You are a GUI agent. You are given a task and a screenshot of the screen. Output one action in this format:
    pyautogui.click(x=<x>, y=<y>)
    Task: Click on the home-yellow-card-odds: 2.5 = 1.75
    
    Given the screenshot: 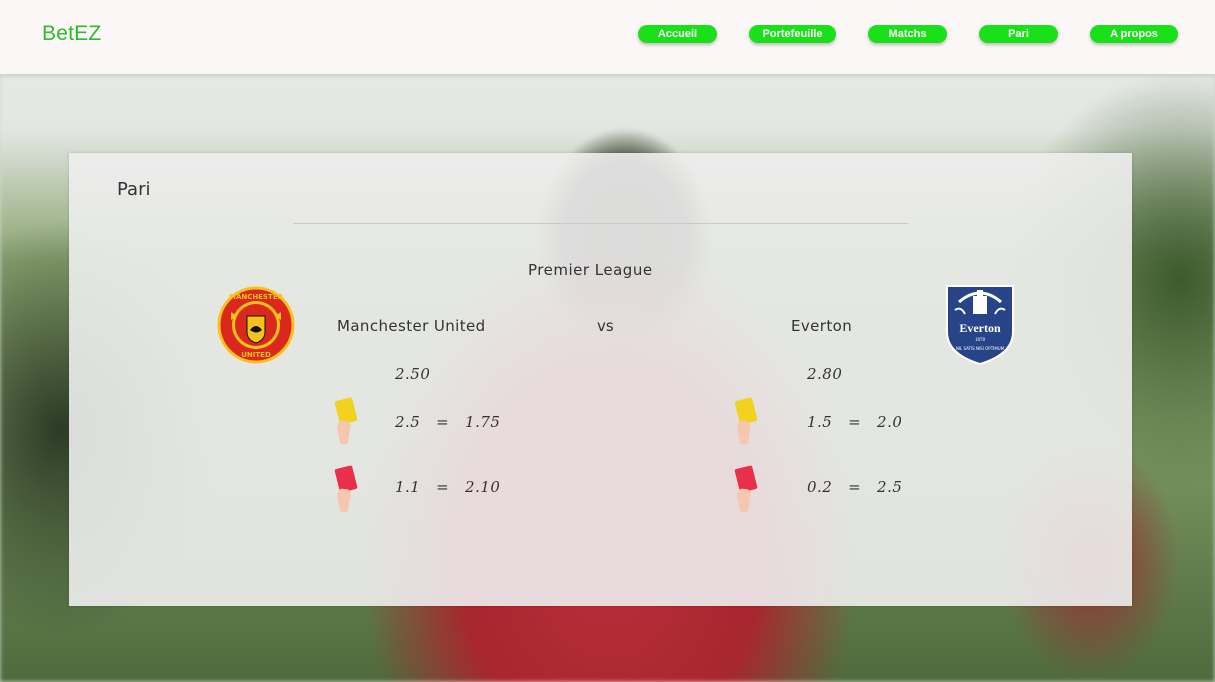 What is the action you would take?
    pyautogui.click(x=447, y=422)
    